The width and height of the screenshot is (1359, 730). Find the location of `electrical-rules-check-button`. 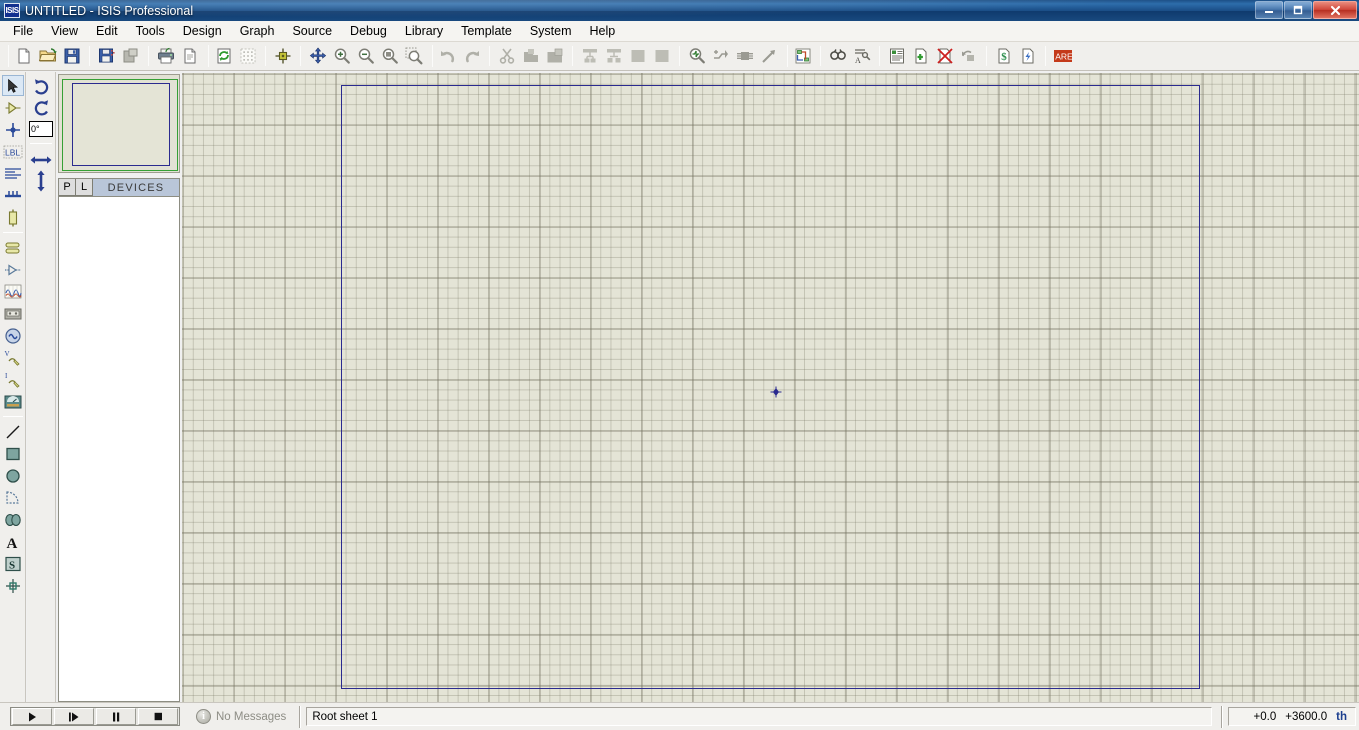

electrical-rules-check-button is located at coordinates (1028, 56).